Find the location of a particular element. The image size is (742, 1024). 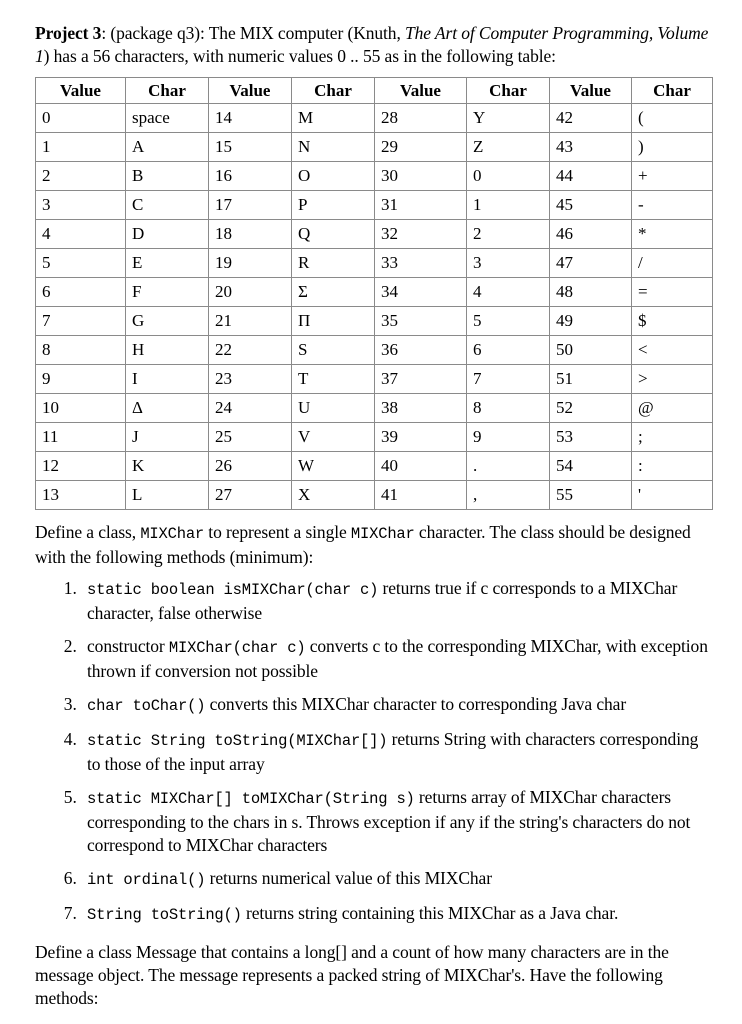

table-cell: 30 is located at coordinates (420, 176).